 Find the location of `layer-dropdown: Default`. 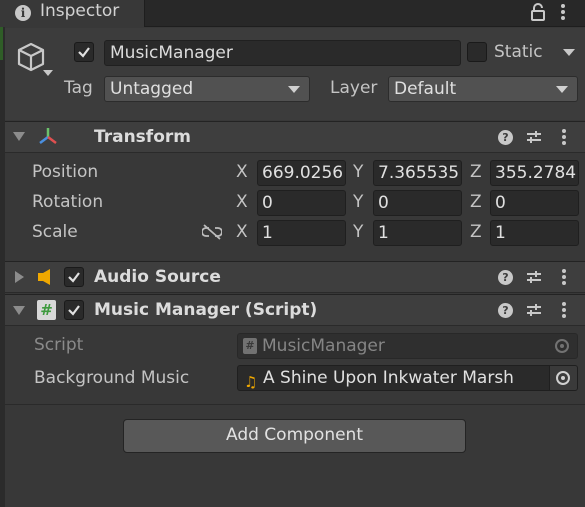

layer-dropdown: Default is located at coordinates (483, 89).